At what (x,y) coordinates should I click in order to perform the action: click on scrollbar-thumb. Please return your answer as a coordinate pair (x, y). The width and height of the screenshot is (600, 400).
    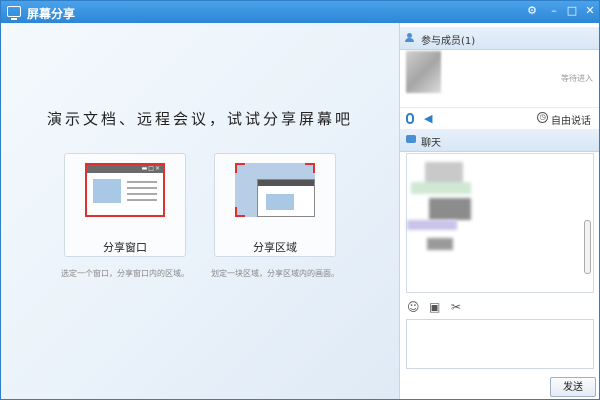
    Looking at the image, I should click on (587, 247).